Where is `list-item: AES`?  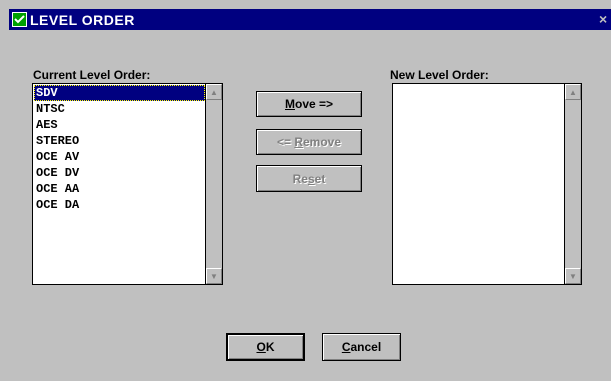
list-item: AES is located at coordinates (119, 125).